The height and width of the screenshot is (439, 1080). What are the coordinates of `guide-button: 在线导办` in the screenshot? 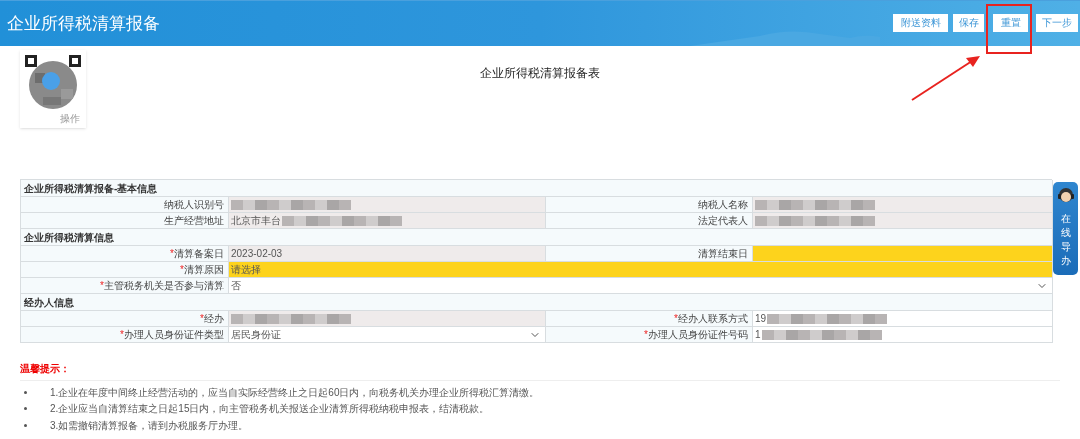 It's located at (1065, 228).